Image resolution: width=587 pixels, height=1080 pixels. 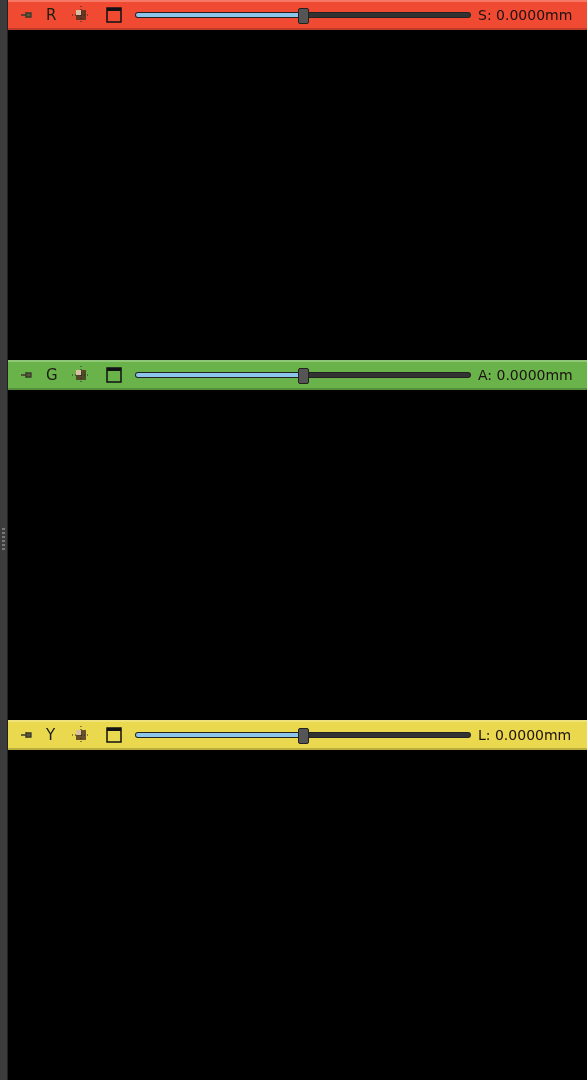 What do you see at coordinates (3, 540) in the screenshot?
I see `grip-icon` at bounding box center [3, 540].